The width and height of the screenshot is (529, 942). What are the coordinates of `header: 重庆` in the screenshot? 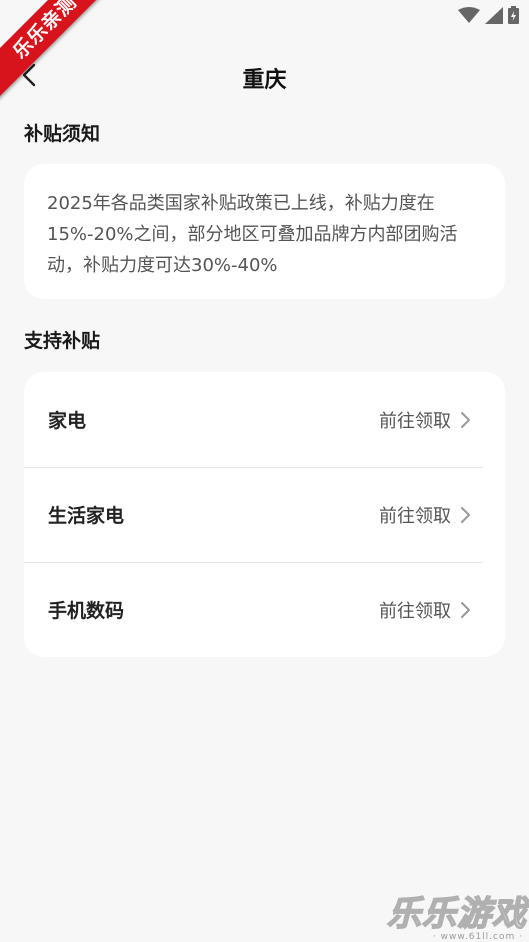 It's located at (264, 78).